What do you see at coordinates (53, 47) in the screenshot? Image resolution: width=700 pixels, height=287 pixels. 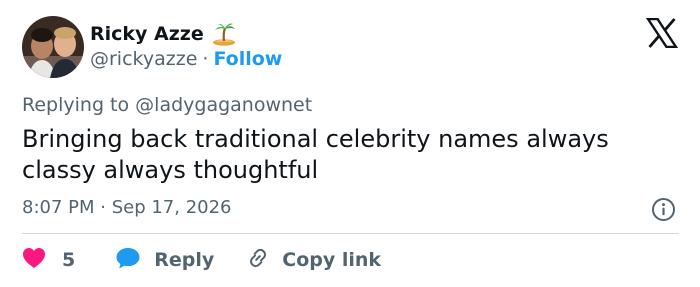 I see `avatar` at bounding box center [53, 47].